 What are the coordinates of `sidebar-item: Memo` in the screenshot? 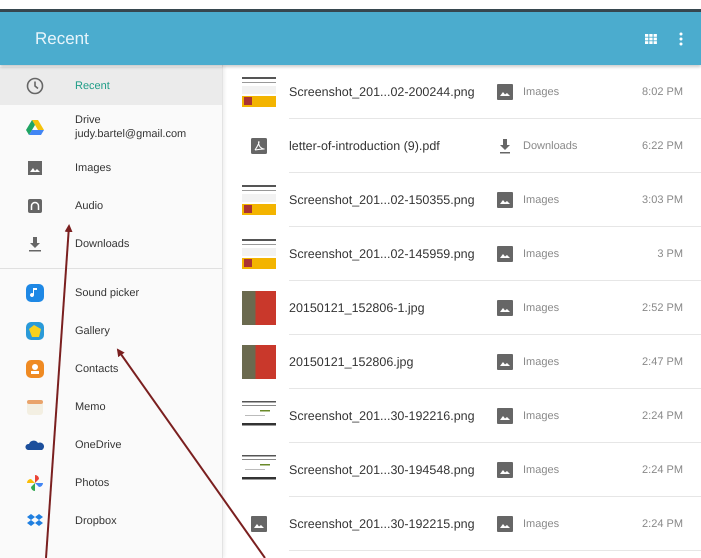 It's located at (111, 407).